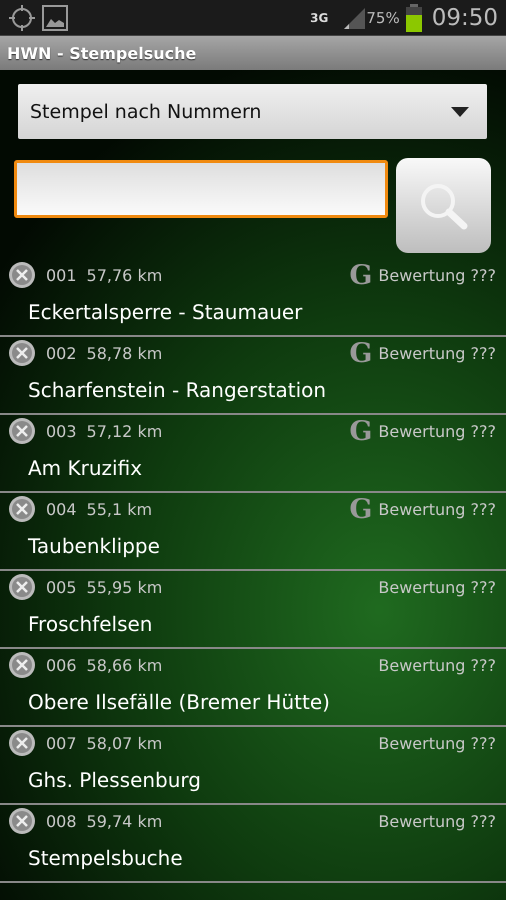 Image resolution: width=506 pixels, height=900 pixels. What do you see at coordinates (55, 17) in the screenshot?
I see `image-icon` at bounding box center [55, 17].